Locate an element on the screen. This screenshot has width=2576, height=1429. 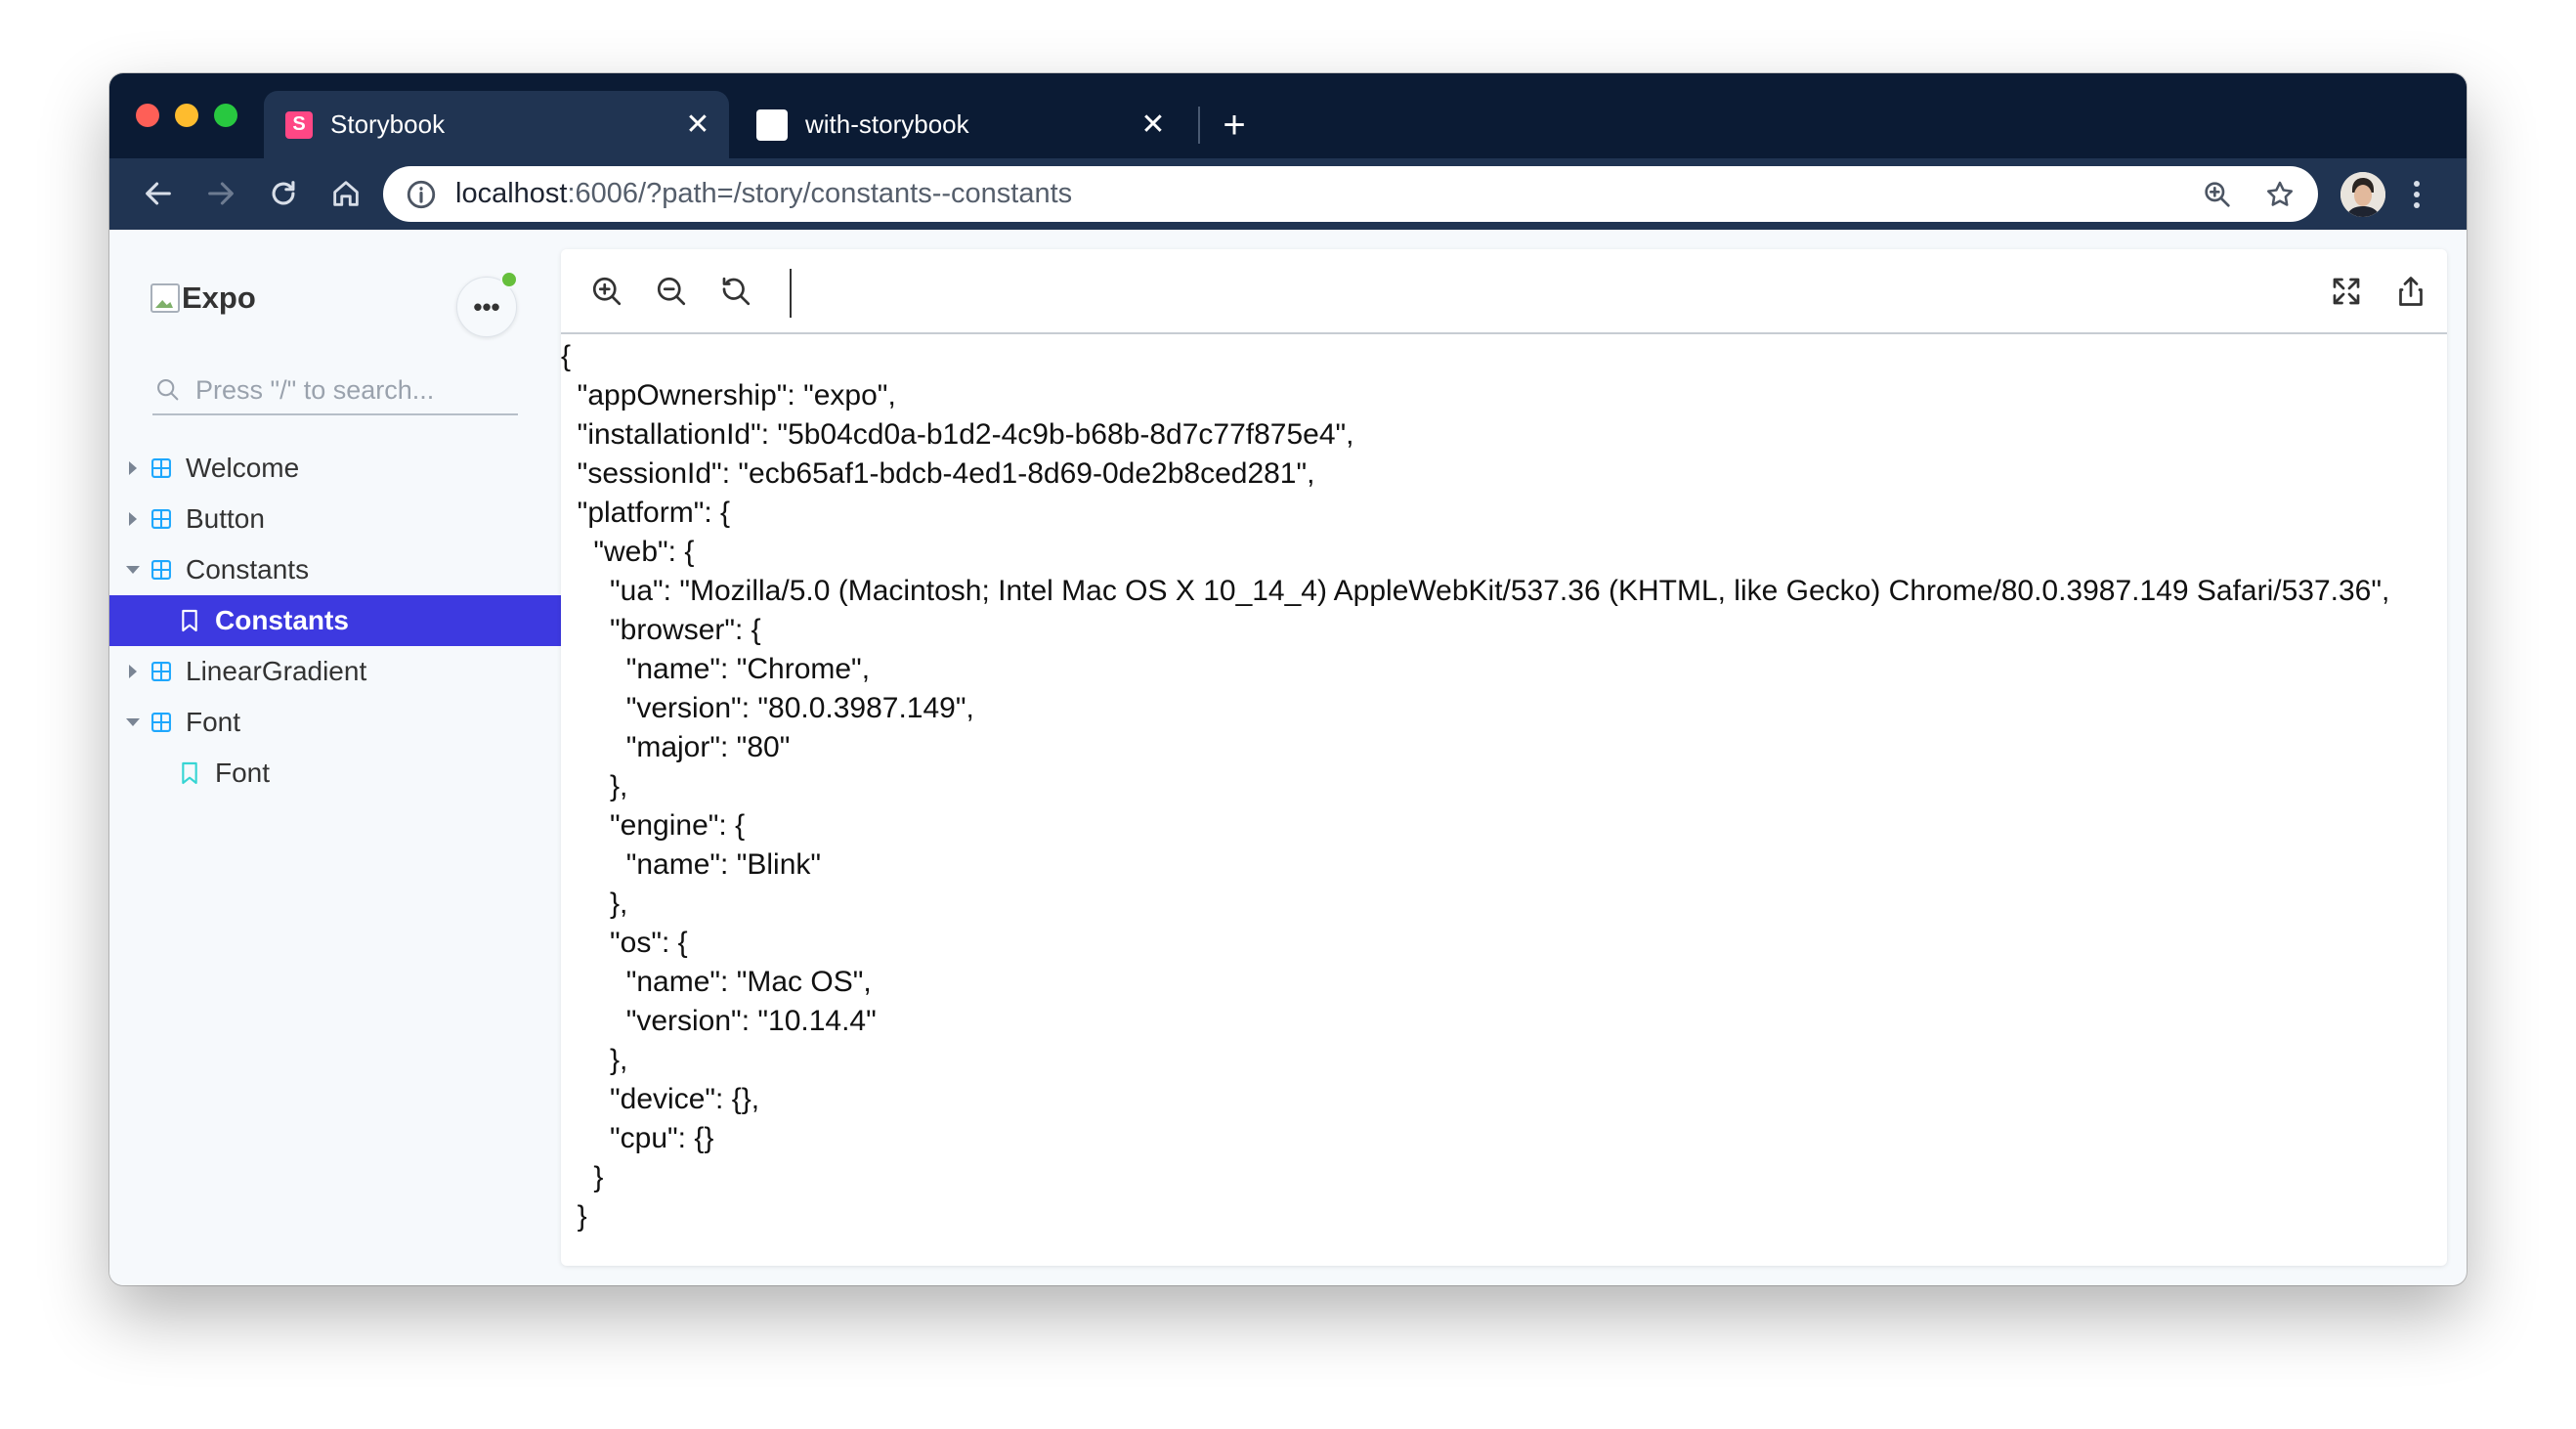
sidebar-item-label: LinearGradient is located at coordinates (277, 671).